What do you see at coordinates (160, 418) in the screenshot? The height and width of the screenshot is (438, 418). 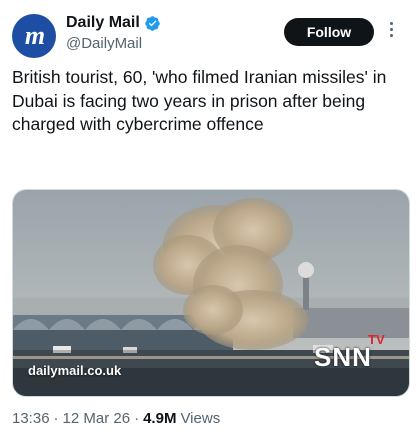 I see `views-count: 4.9M` at bounding box center [160, 418].